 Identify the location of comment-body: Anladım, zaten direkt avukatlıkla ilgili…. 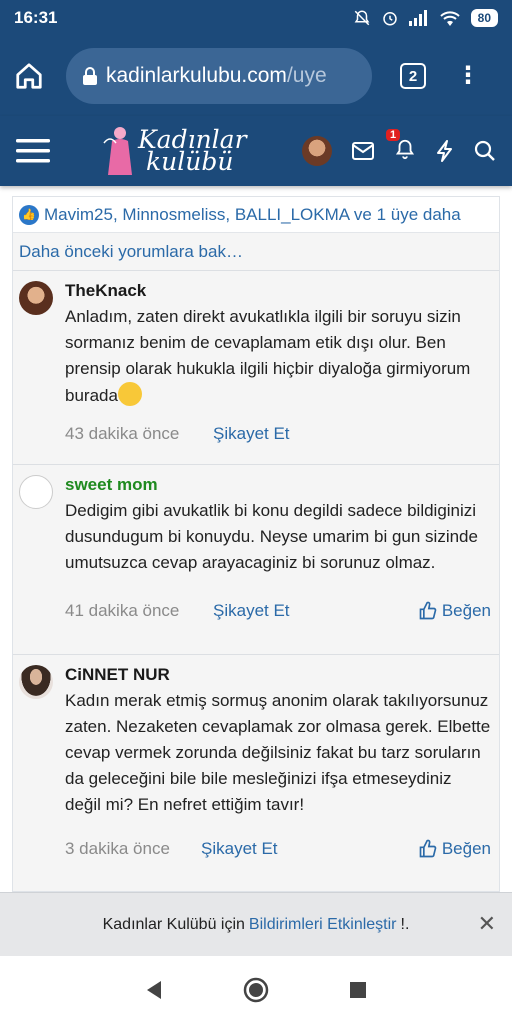
(278, 356).